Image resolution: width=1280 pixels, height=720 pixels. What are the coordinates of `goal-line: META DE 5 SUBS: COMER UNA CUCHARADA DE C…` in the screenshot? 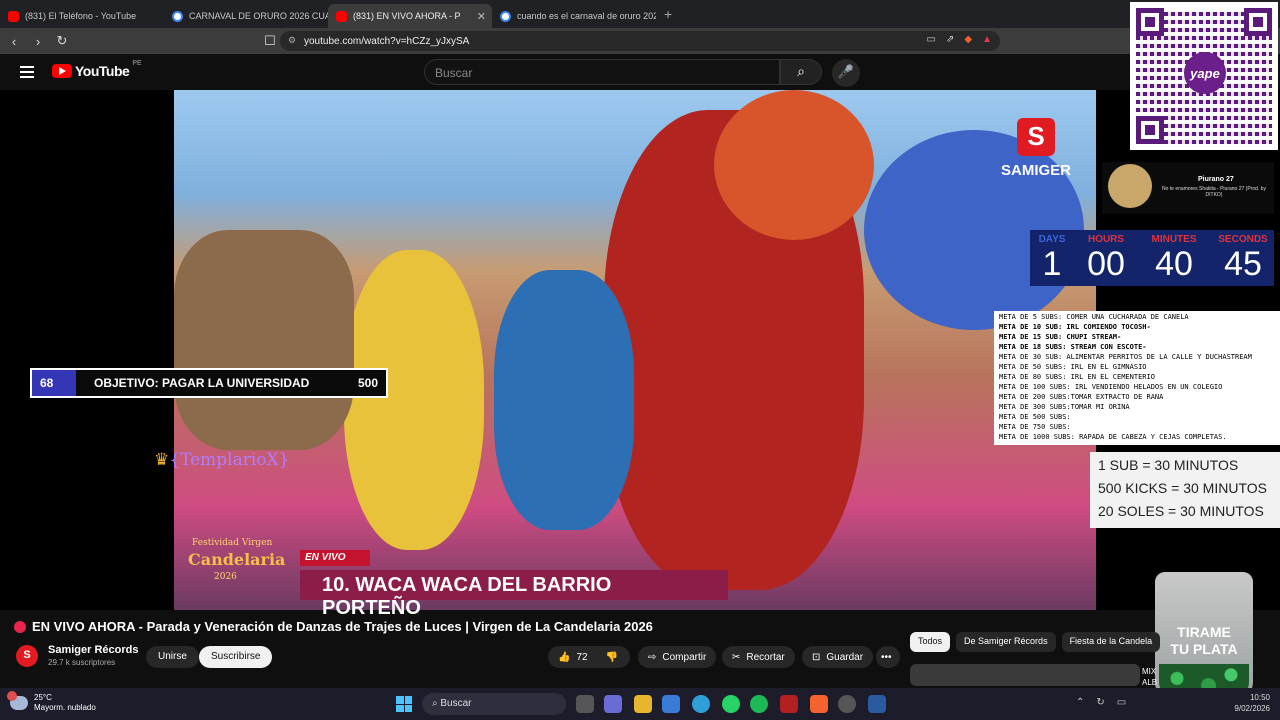 It's located at (1094, 317).